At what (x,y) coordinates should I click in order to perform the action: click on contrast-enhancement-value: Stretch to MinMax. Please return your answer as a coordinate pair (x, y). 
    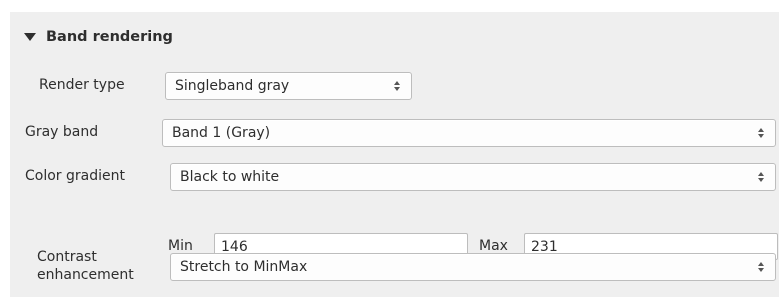
    Looking at the image, I should click on (244, 267).